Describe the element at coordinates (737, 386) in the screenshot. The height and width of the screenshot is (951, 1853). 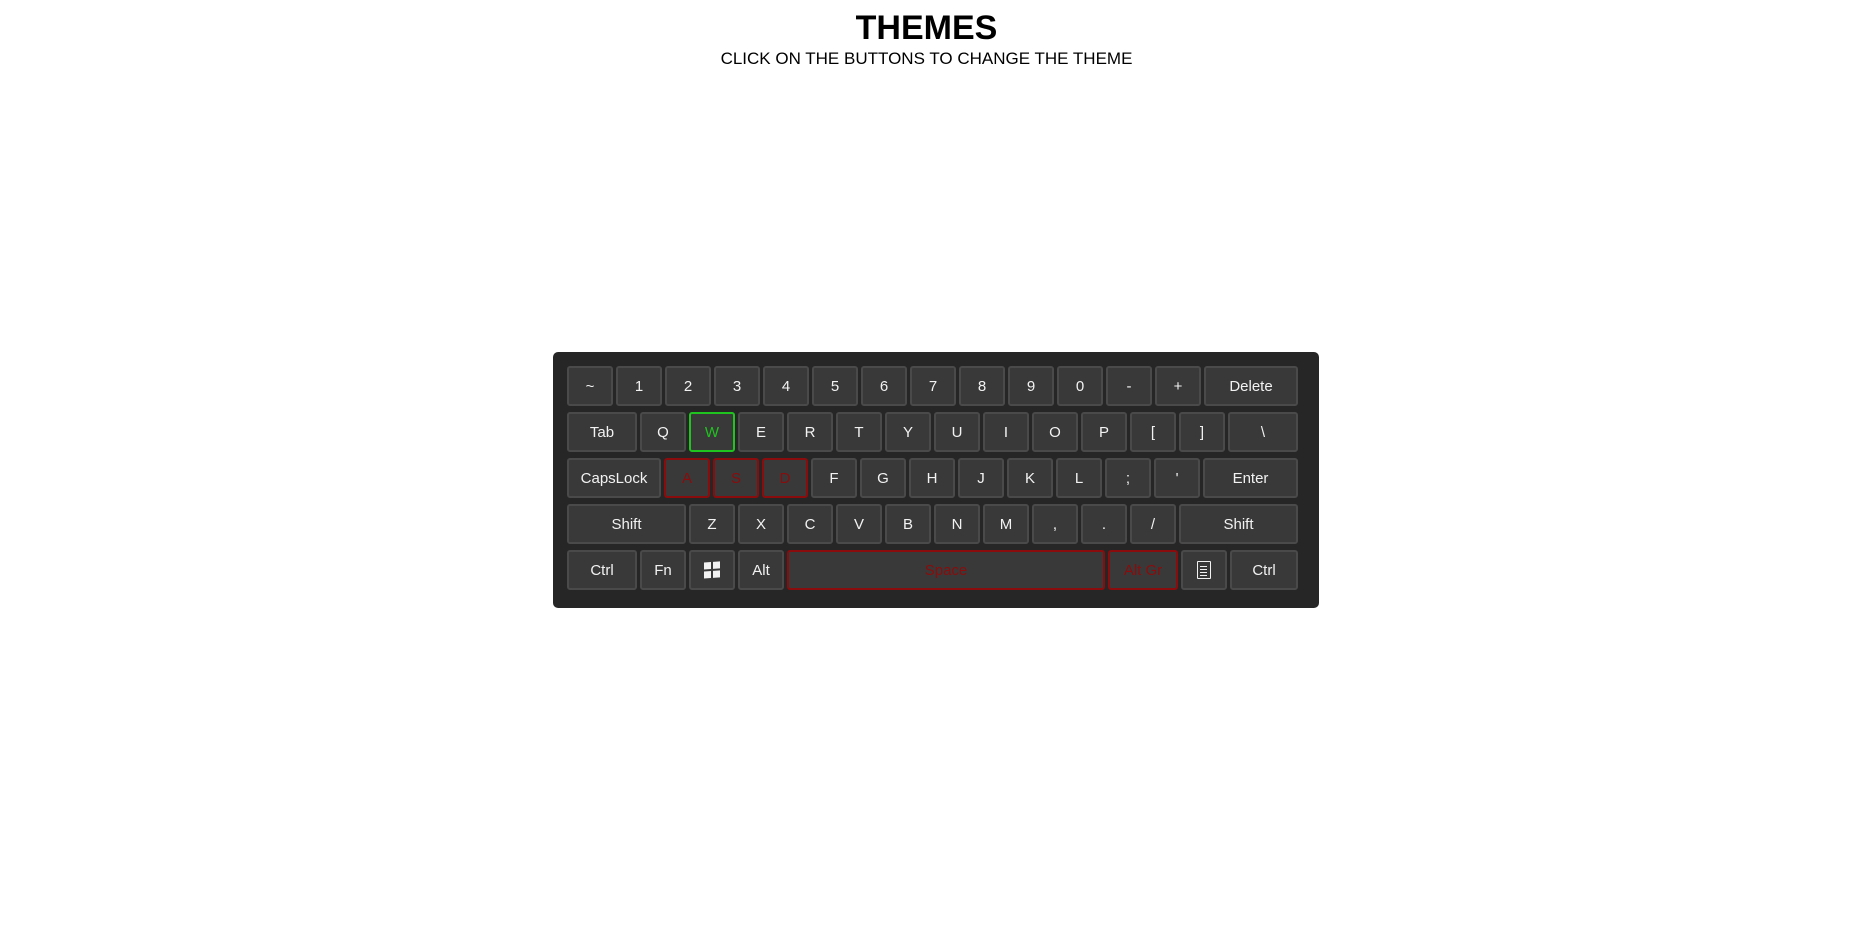
I see `key-3: 3` at that location.